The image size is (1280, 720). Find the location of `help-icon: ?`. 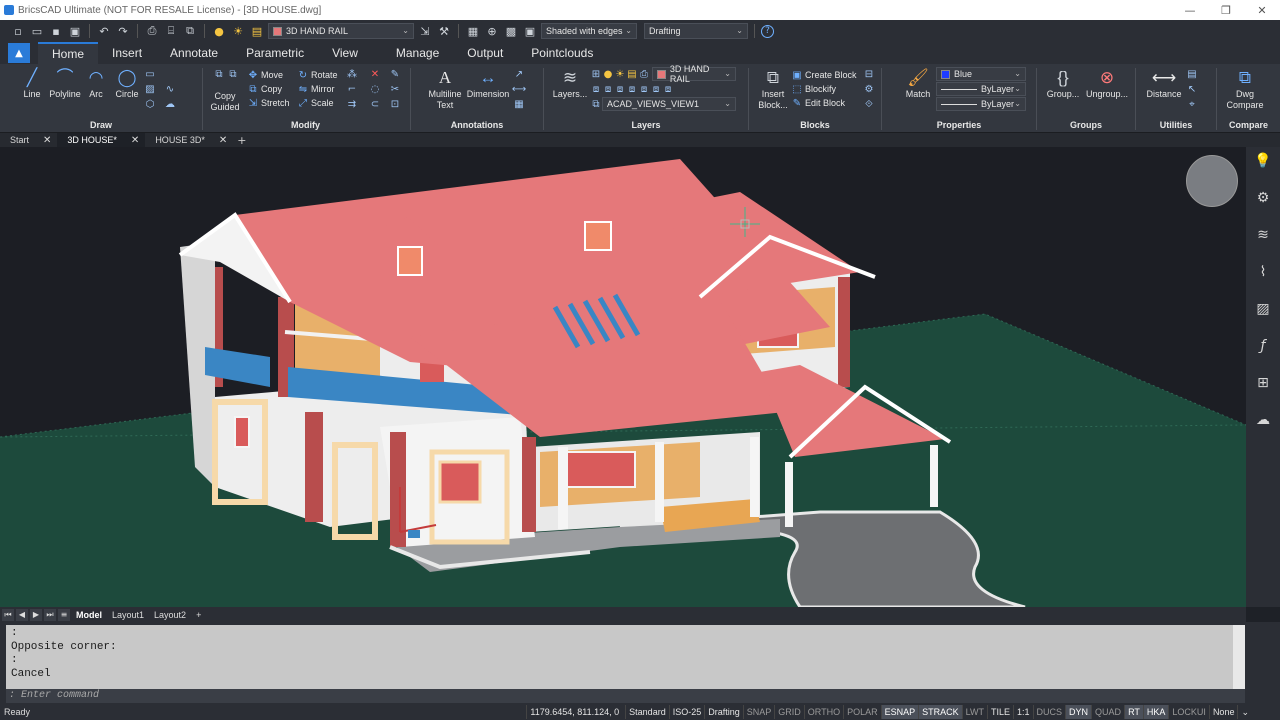

help-icon: ? is located at coordinates (767, 31).